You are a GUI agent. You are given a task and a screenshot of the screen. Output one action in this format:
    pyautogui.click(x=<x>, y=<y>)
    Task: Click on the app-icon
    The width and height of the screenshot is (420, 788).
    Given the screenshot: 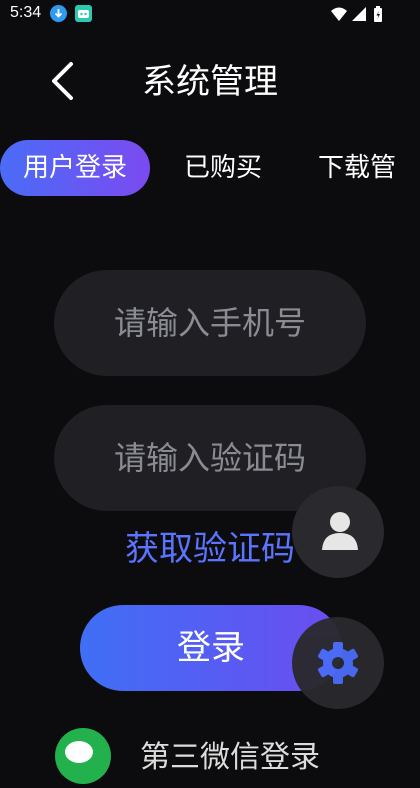 What is the action you would take?
    pyautogui.click(x=83, y=13)
    